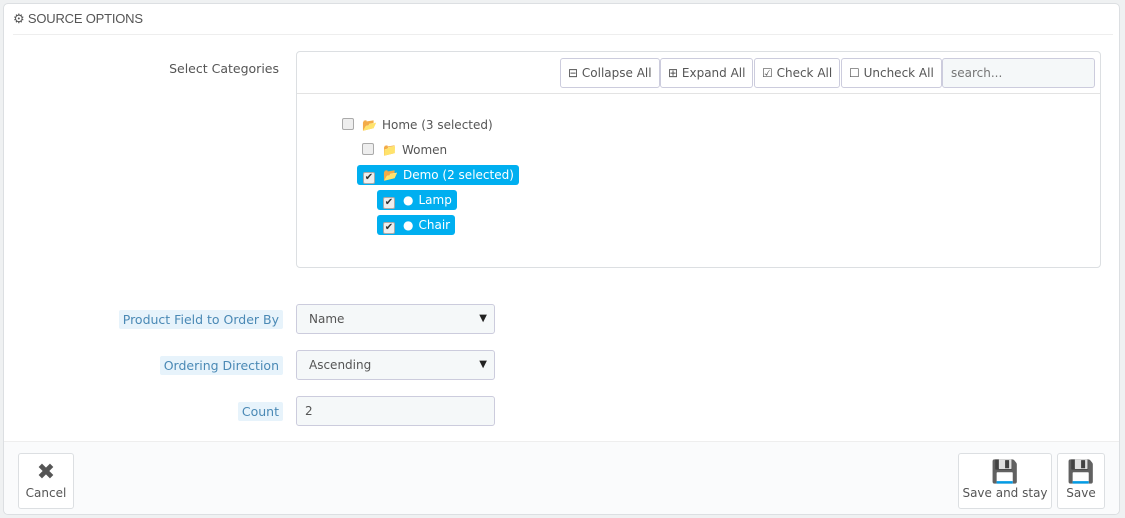 Image resolution: width=1125 pixels, height=518 pixels. I want to click on count-label: Count, so click(260, 411).